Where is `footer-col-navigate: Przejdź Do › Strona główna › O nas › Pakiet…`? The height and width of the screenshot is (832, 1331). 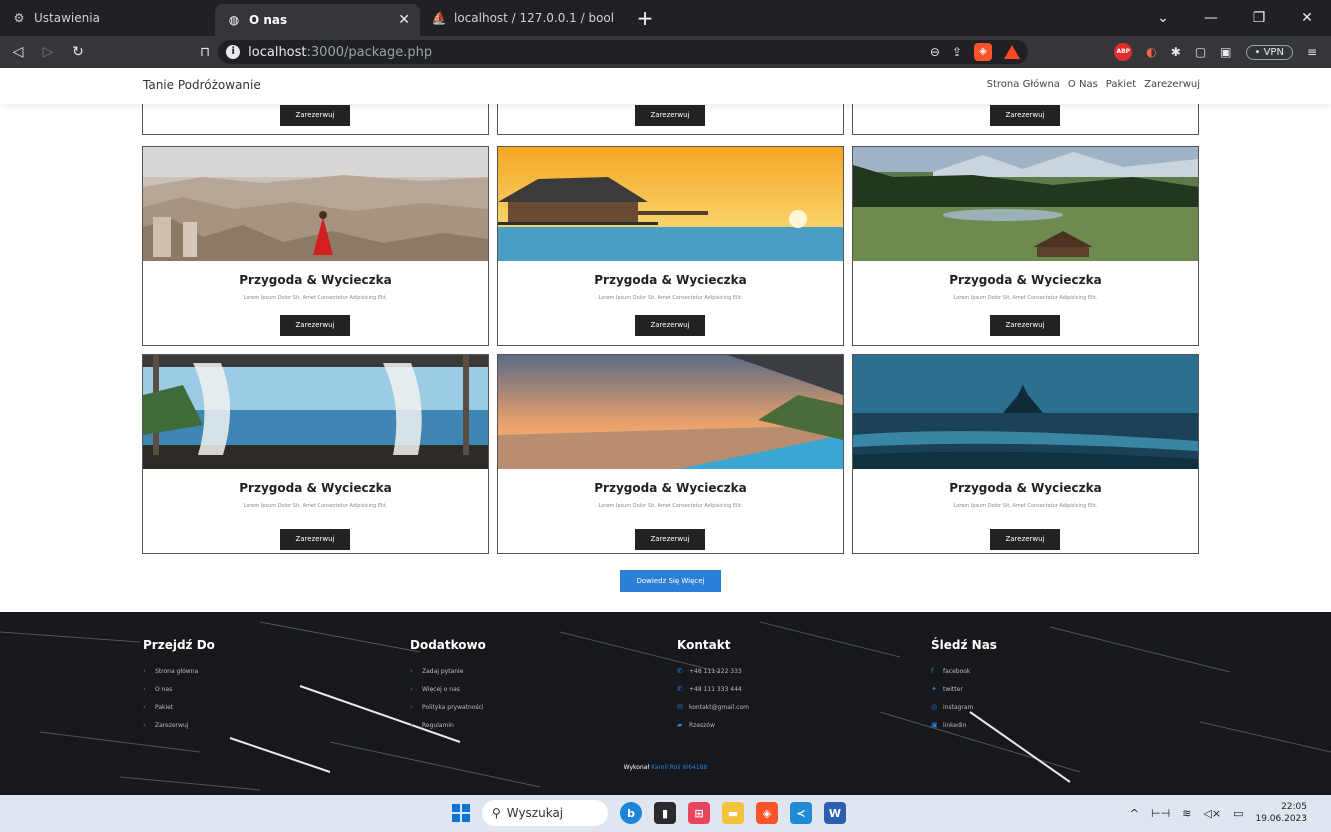
footer-col-navigate: Przejdź Do › Strona główna › O nas › Pakiet… is located at coordinates (179, 686).